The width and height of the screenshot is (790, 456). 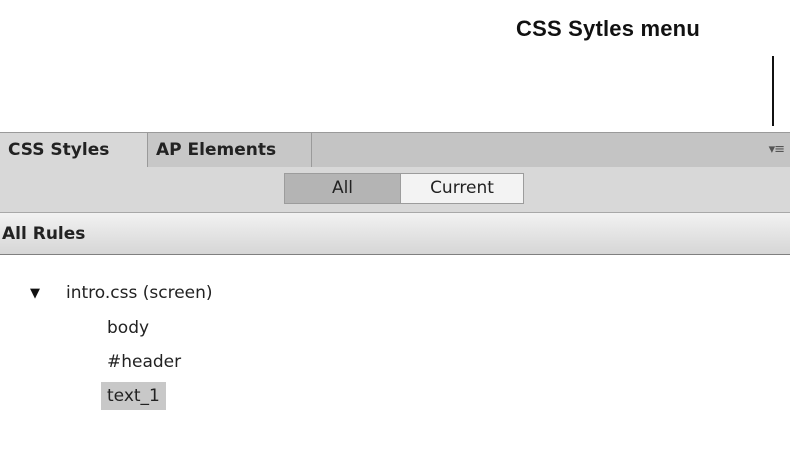 I want to click on current-toggle-button: Current, so click(x=462, y=188).